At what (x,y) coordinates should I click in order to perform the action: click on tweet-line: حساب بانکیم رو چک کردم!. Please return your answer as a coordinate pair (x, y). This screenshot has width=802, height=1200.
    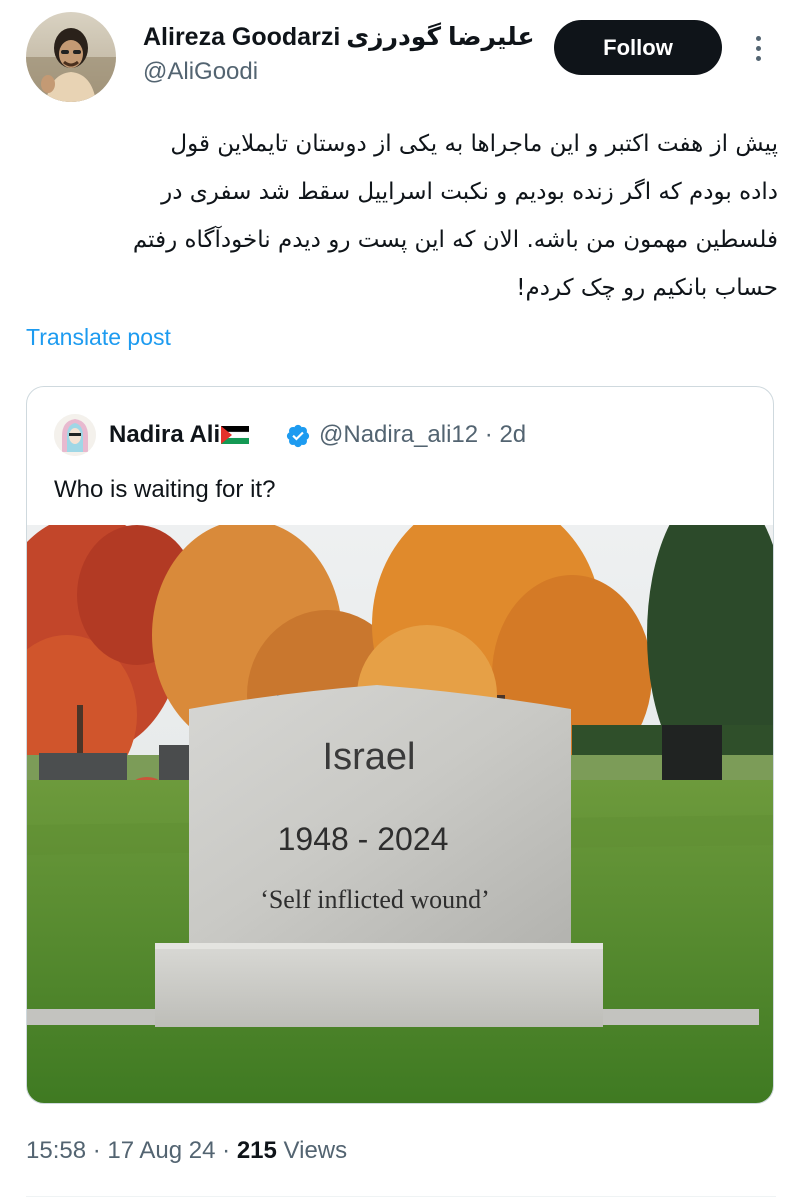
    Looking at the image, I should click on (647, 288).